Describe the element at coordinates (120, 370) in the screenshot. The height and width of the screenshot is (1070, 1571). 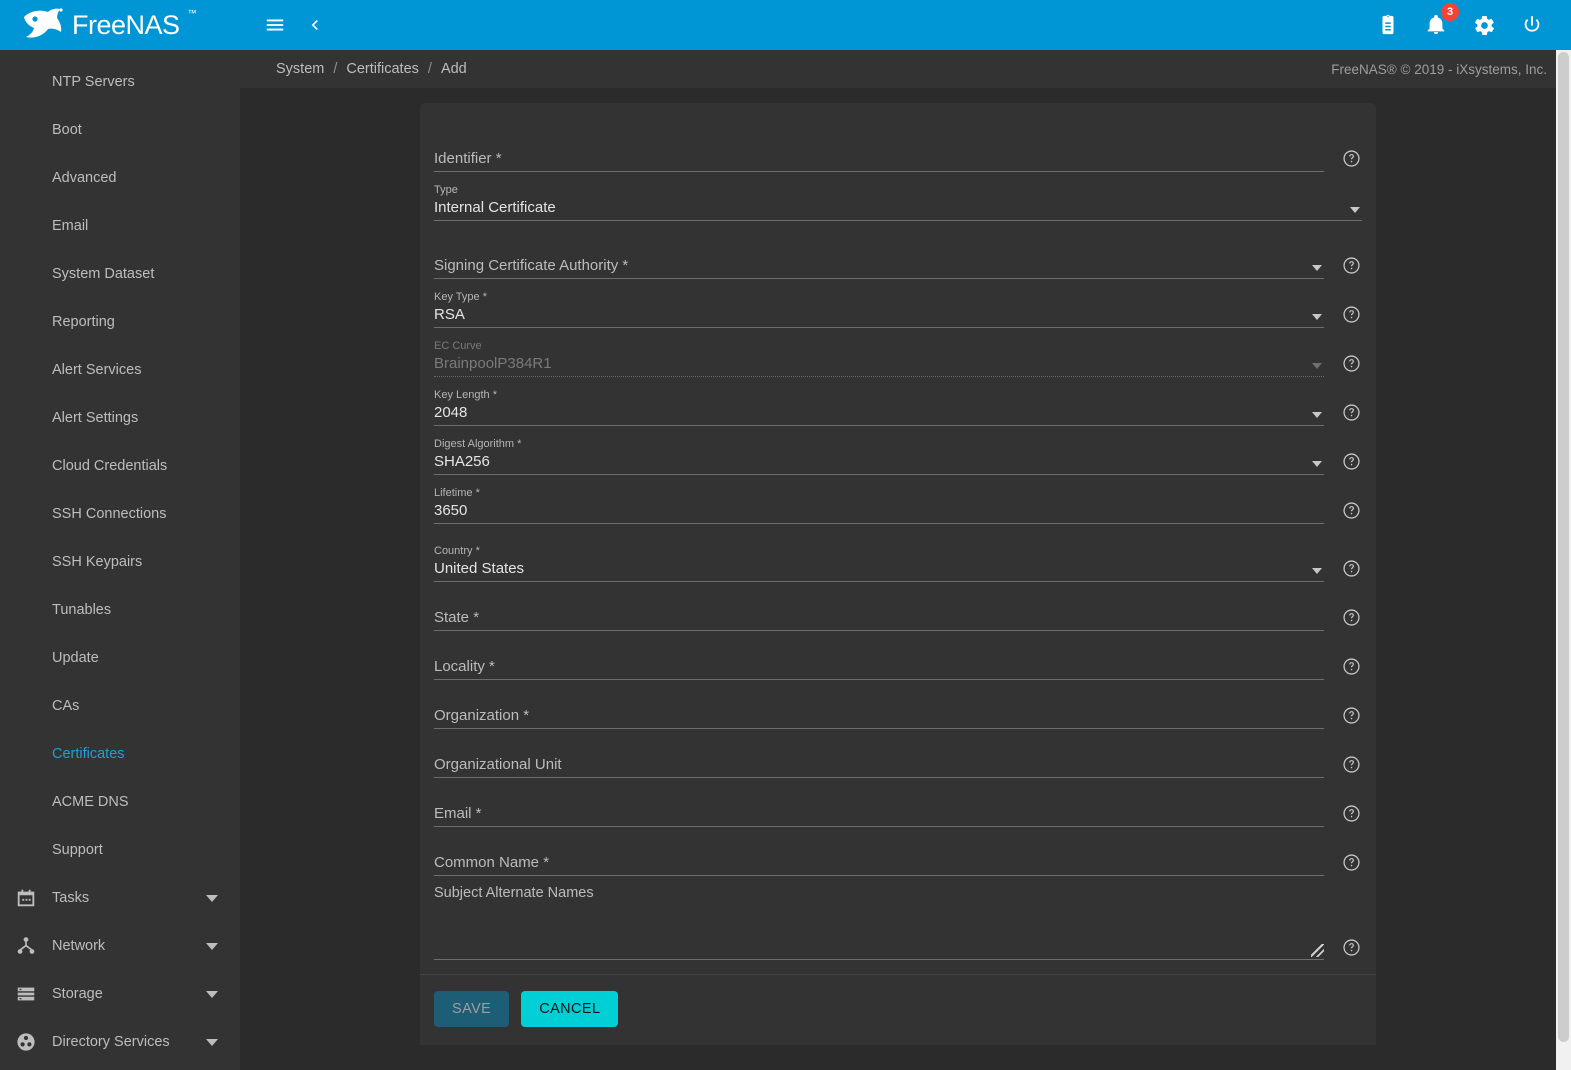
I see `sidebar-item-alert-services: Alert Services` at that location.